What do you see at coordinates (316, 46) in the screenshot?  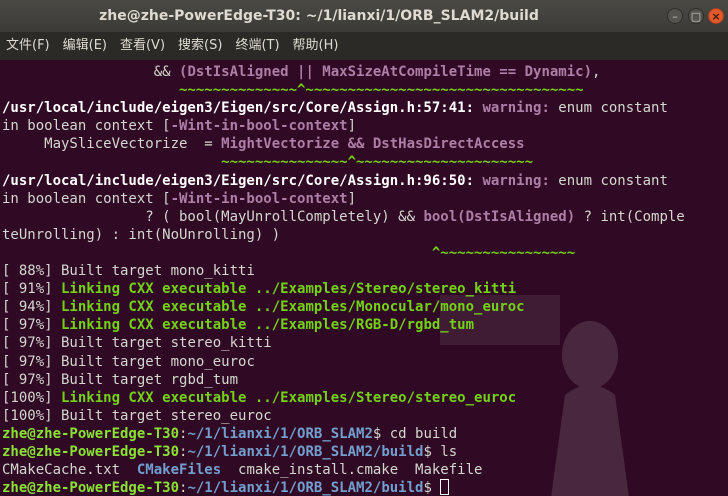 I see `menu-help: 帮助(H)` at bounding box center [316, 46].